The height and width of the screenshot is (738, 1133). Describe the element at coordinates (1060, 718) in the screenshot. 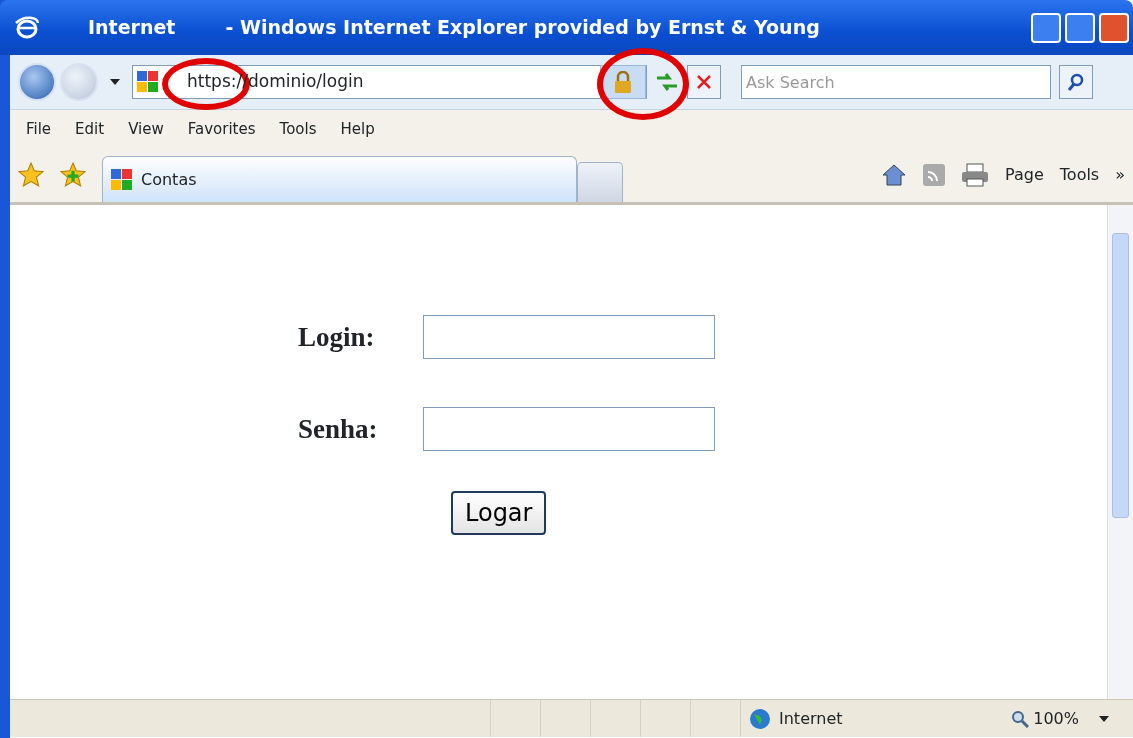

I see `zoom-control: 100%` at that location.